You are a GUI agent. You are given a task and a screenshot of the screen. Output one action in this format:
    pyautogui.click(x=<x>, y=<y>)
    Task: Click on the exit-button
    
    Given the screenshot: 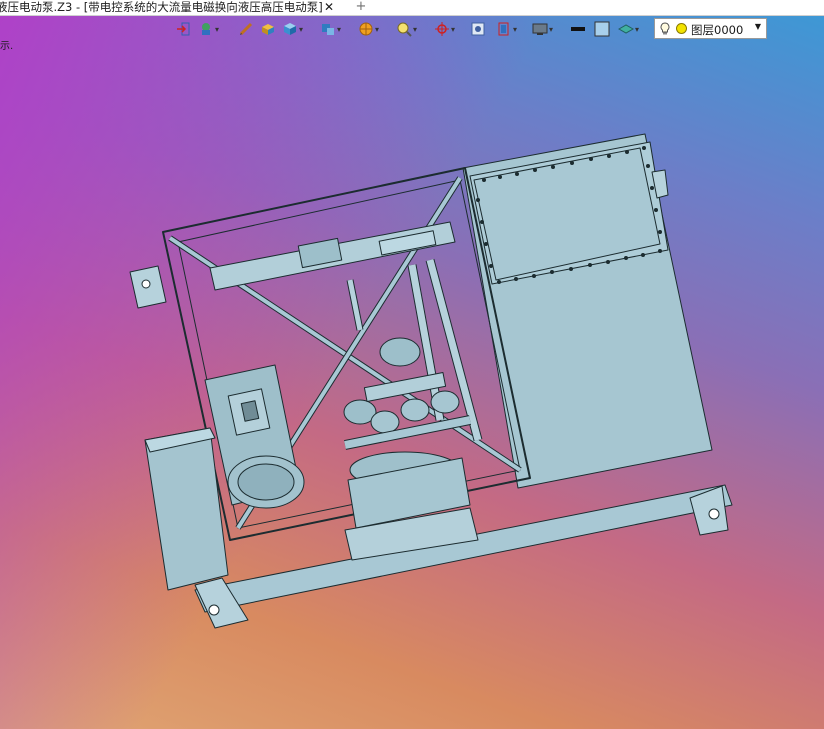 What is the action you would take?
    pyautogui.click(x=184, y=29)
    